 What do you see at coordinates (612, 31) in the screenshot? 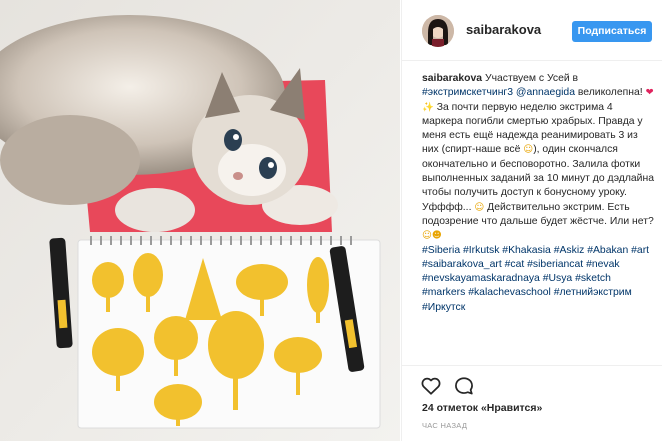
I see `follow-button: Подписаться` at bounding box center [612, 31].